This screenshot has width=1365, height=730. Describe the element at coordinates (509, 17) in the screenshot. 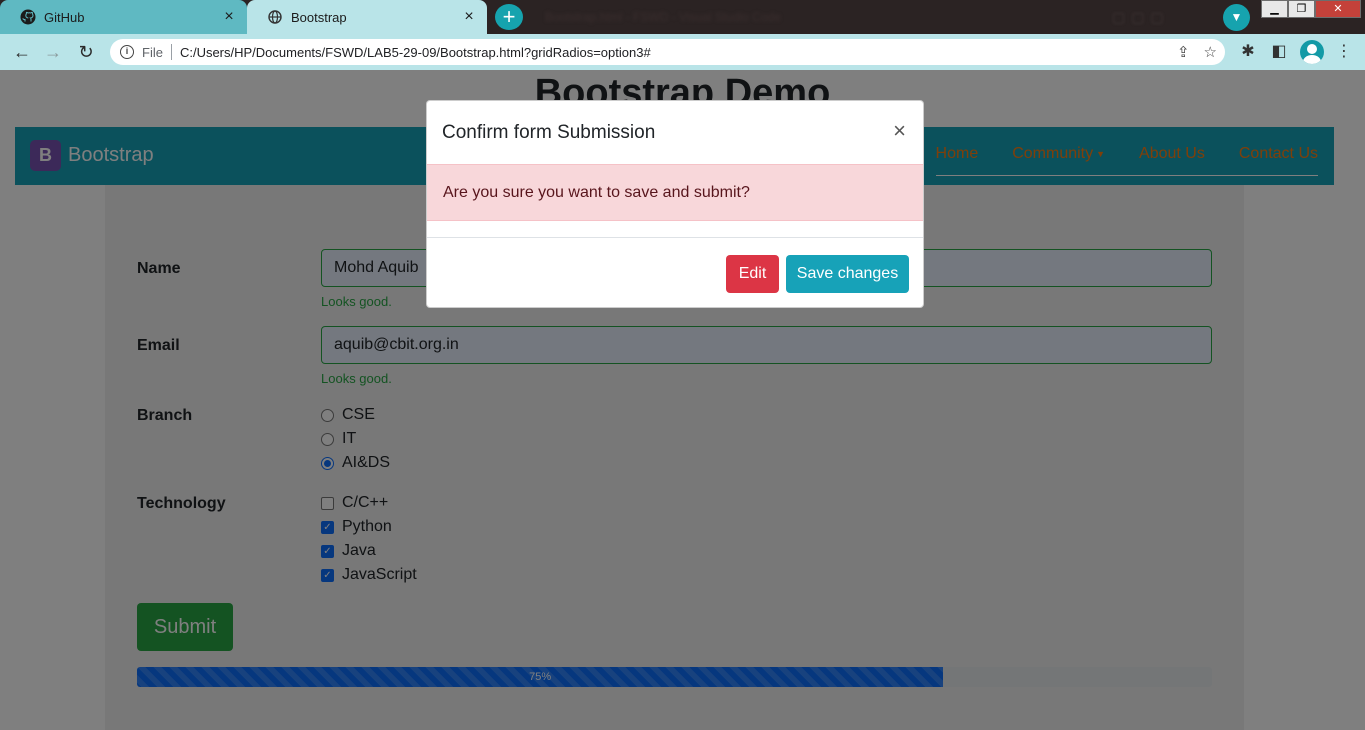

I see `new-tab-button: +` at that location.